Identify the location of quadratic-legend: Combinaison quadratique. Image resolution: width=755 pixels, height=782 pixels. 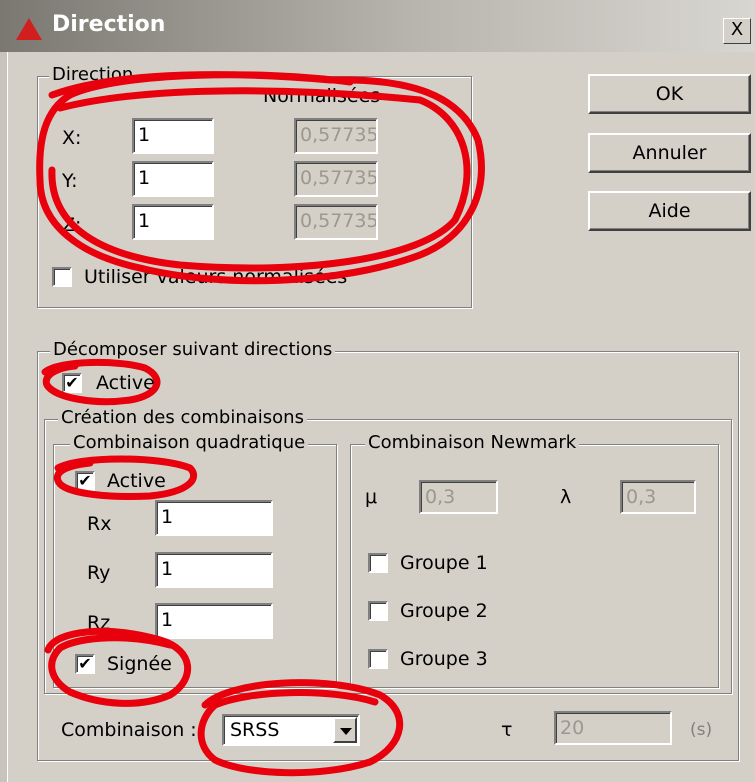
(189, 443).